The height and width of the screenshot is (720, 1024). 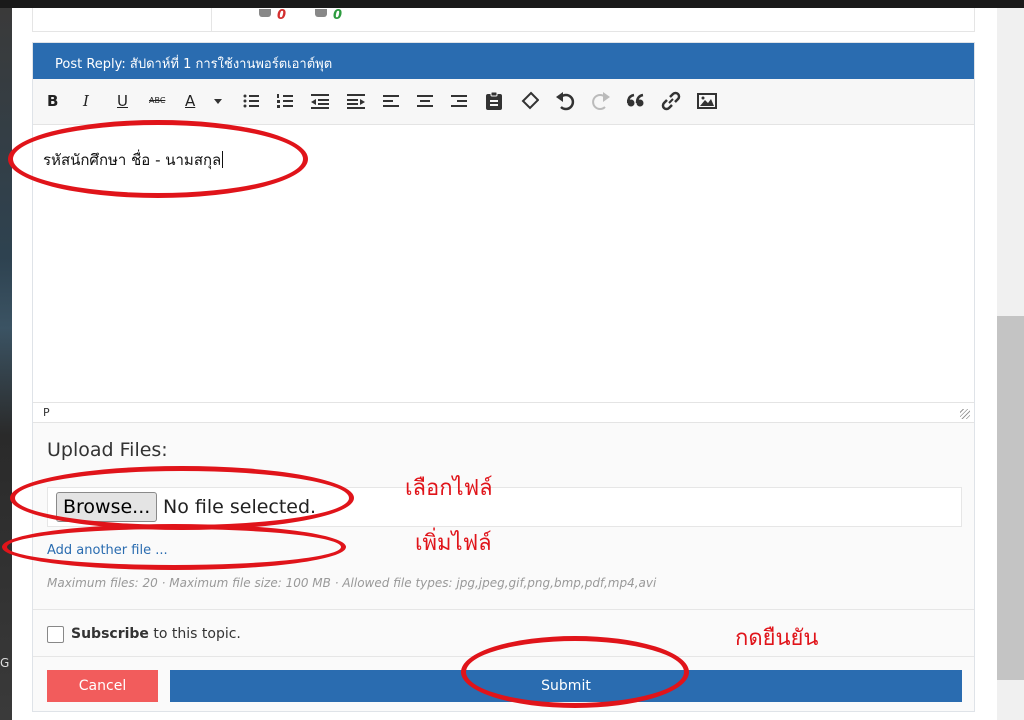 What do you see at coordinates (391, 101) in the screenshot?
I see `align-left-icon` at bounding box center [391, 101].